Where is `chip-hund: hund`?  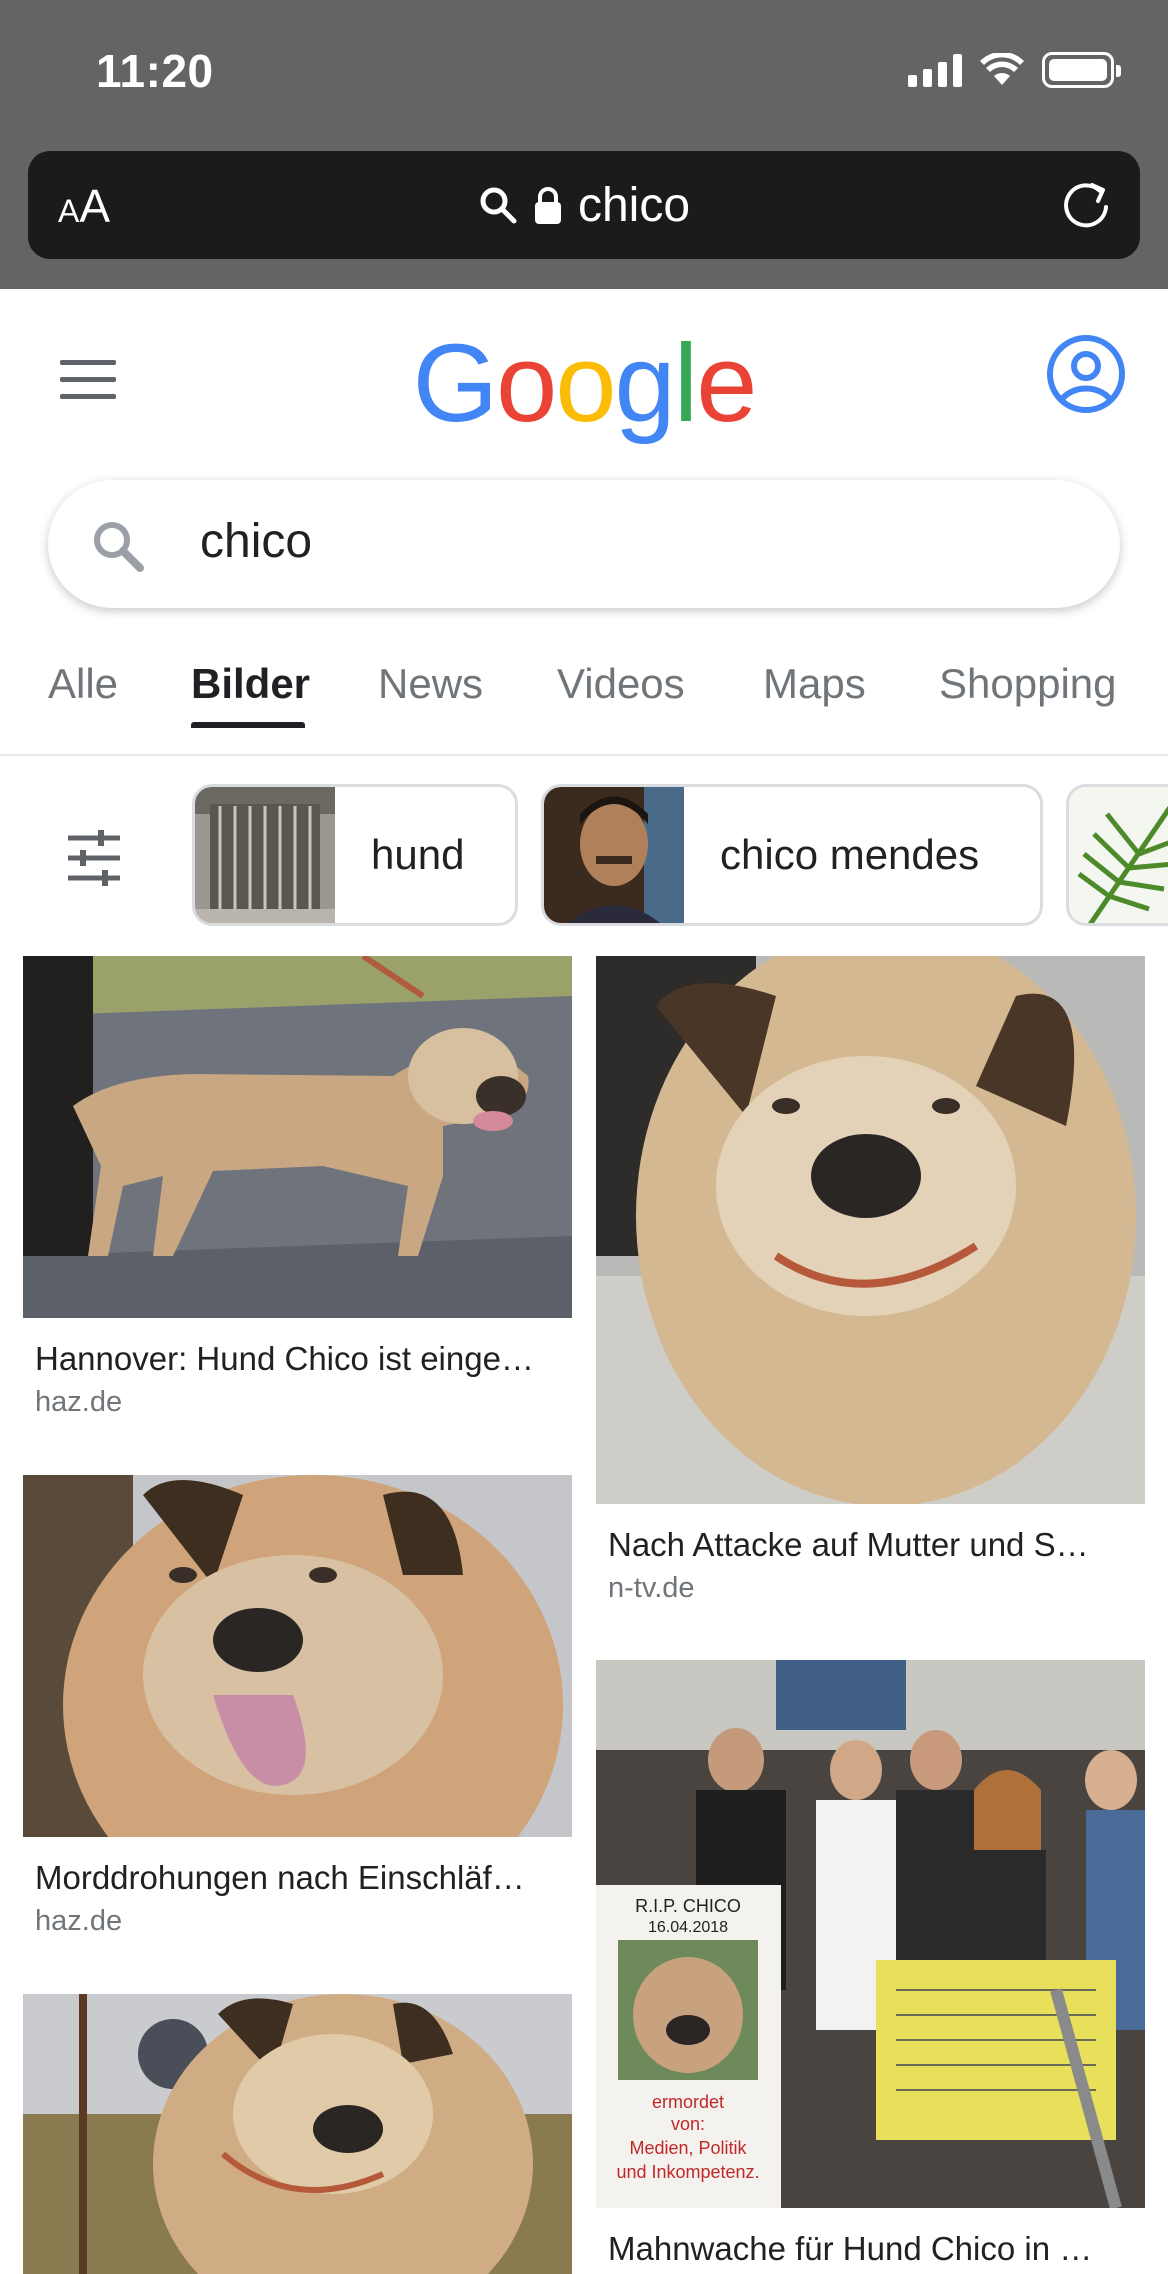
chip-hund: hund is located at coordinates (355, 855).